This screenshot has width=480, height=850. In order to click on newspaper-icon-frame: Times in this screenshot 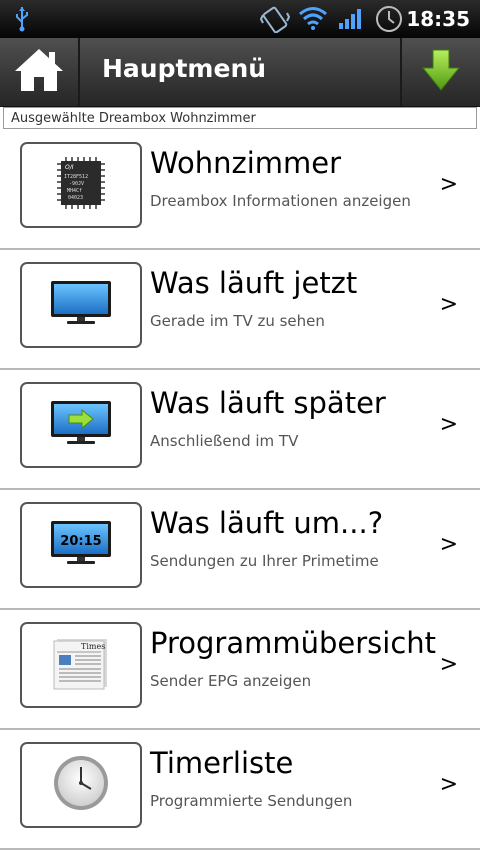, I will do `click(81, 665)`.